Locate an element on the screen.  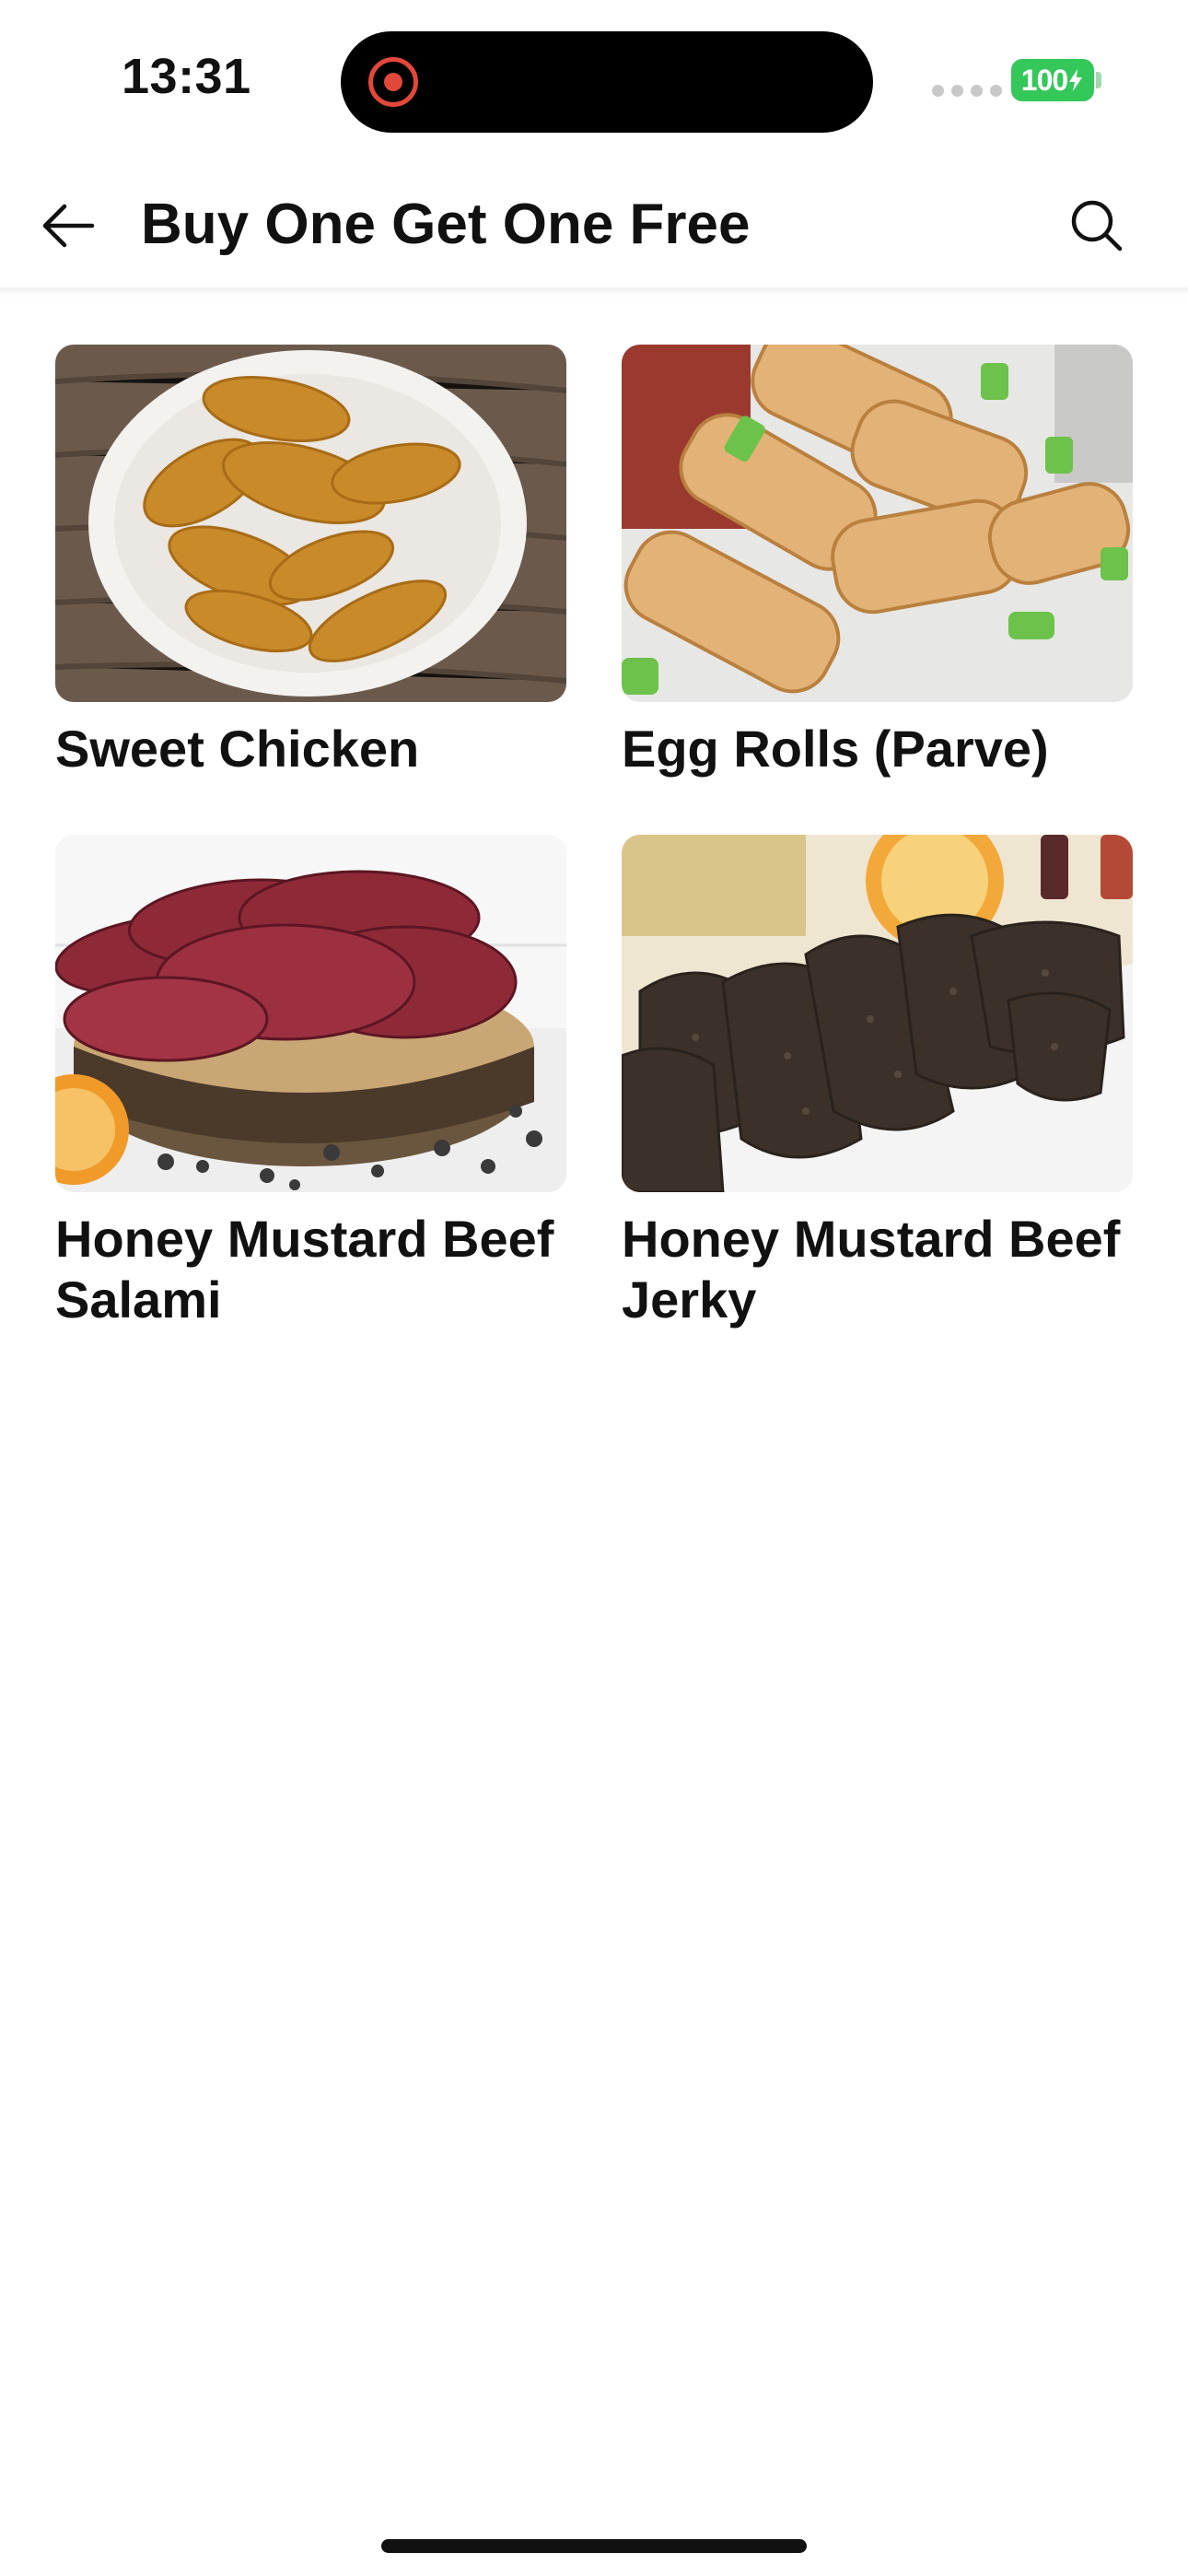
product-card: Sweet Chicken is located at coordinates (311, 562).